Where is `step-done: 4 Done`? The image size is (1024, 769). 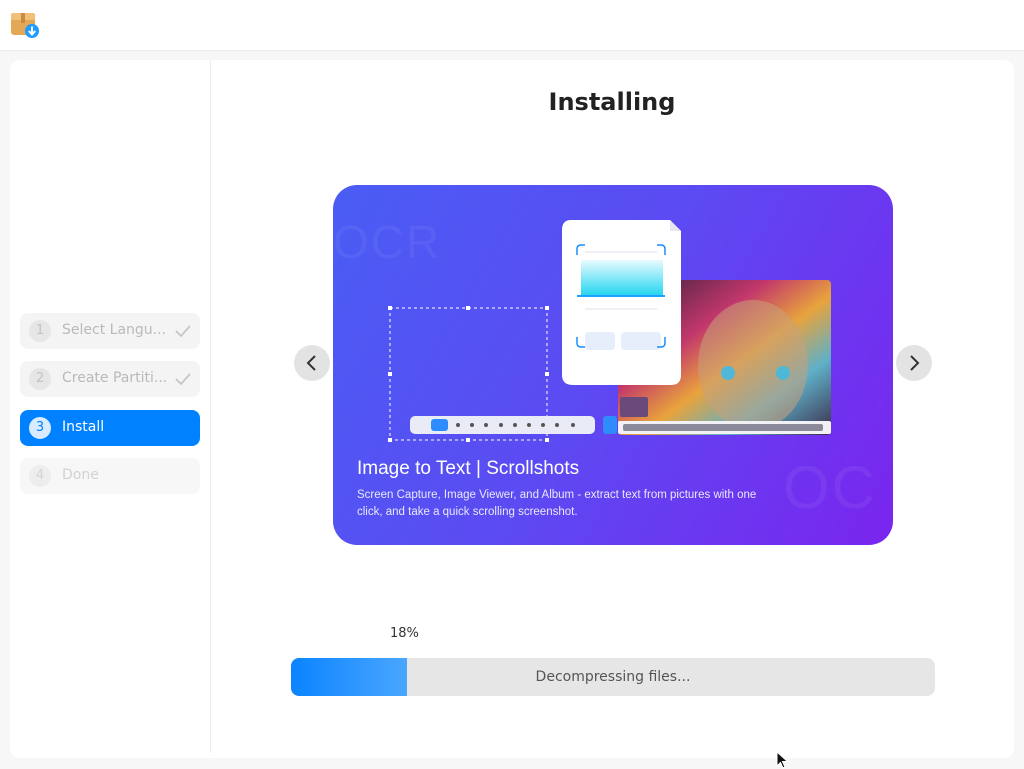
step-done: 4 Done is located at coordinates (110, 476).